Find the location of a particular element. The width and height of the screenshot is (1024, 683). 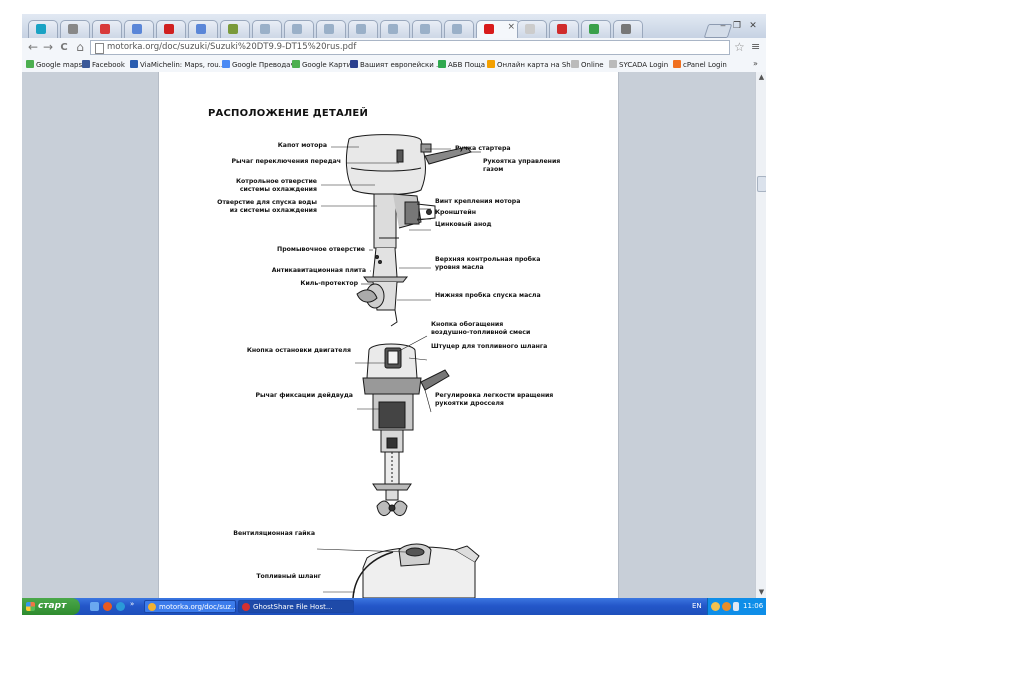

bookmark-item: Google Преводач is located at coordinates (258, 64).